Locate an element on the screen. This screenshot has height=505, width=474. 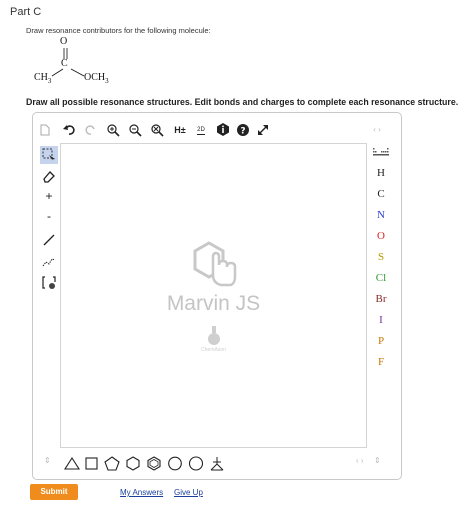
eraser-icon is located at coordinates (49, 177).